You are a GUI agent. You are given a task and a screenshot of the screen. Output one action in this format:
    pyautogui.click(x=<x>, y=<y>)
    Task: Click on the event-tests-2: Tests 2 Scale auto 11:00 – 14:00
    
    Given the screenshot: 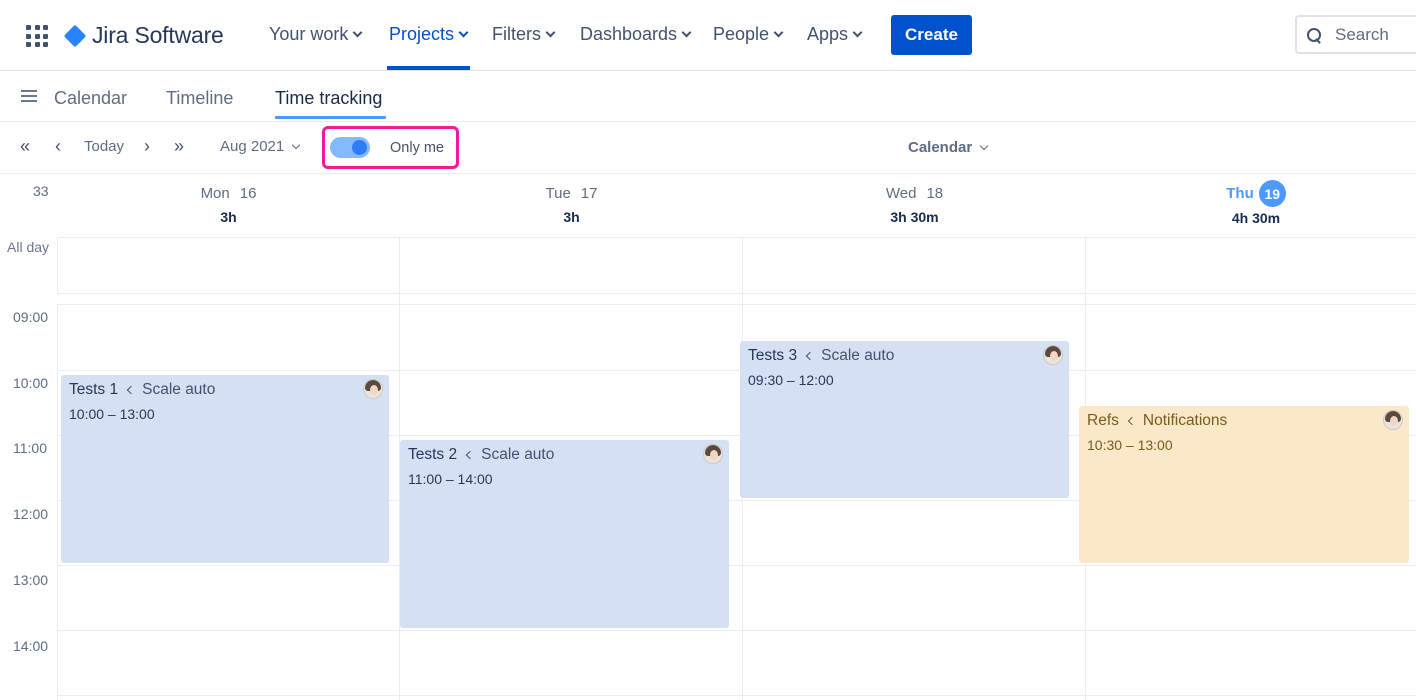 What is the action you would take?
    pyautogui.click(x=564, y=534)
    